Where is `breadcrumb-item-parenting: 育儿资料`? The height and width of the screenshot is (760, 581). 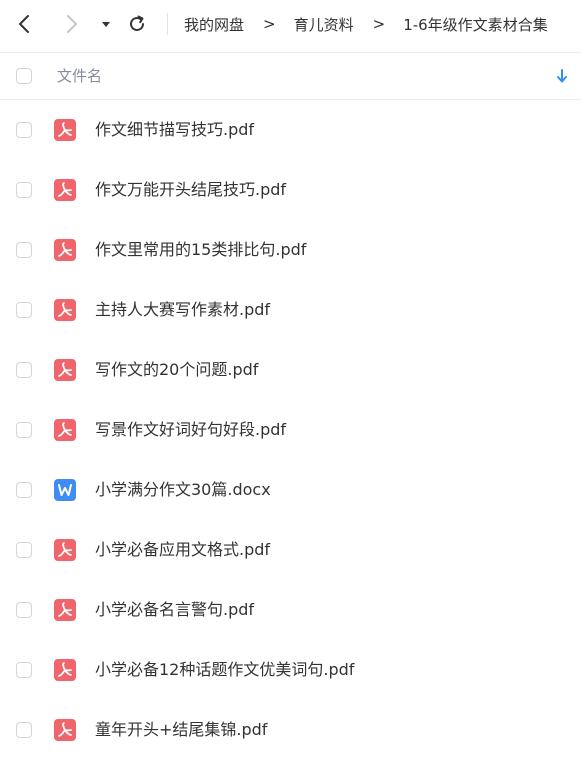
breadcrumb-item-parenting: 育儿资料 is located at coordinates (324, 24).